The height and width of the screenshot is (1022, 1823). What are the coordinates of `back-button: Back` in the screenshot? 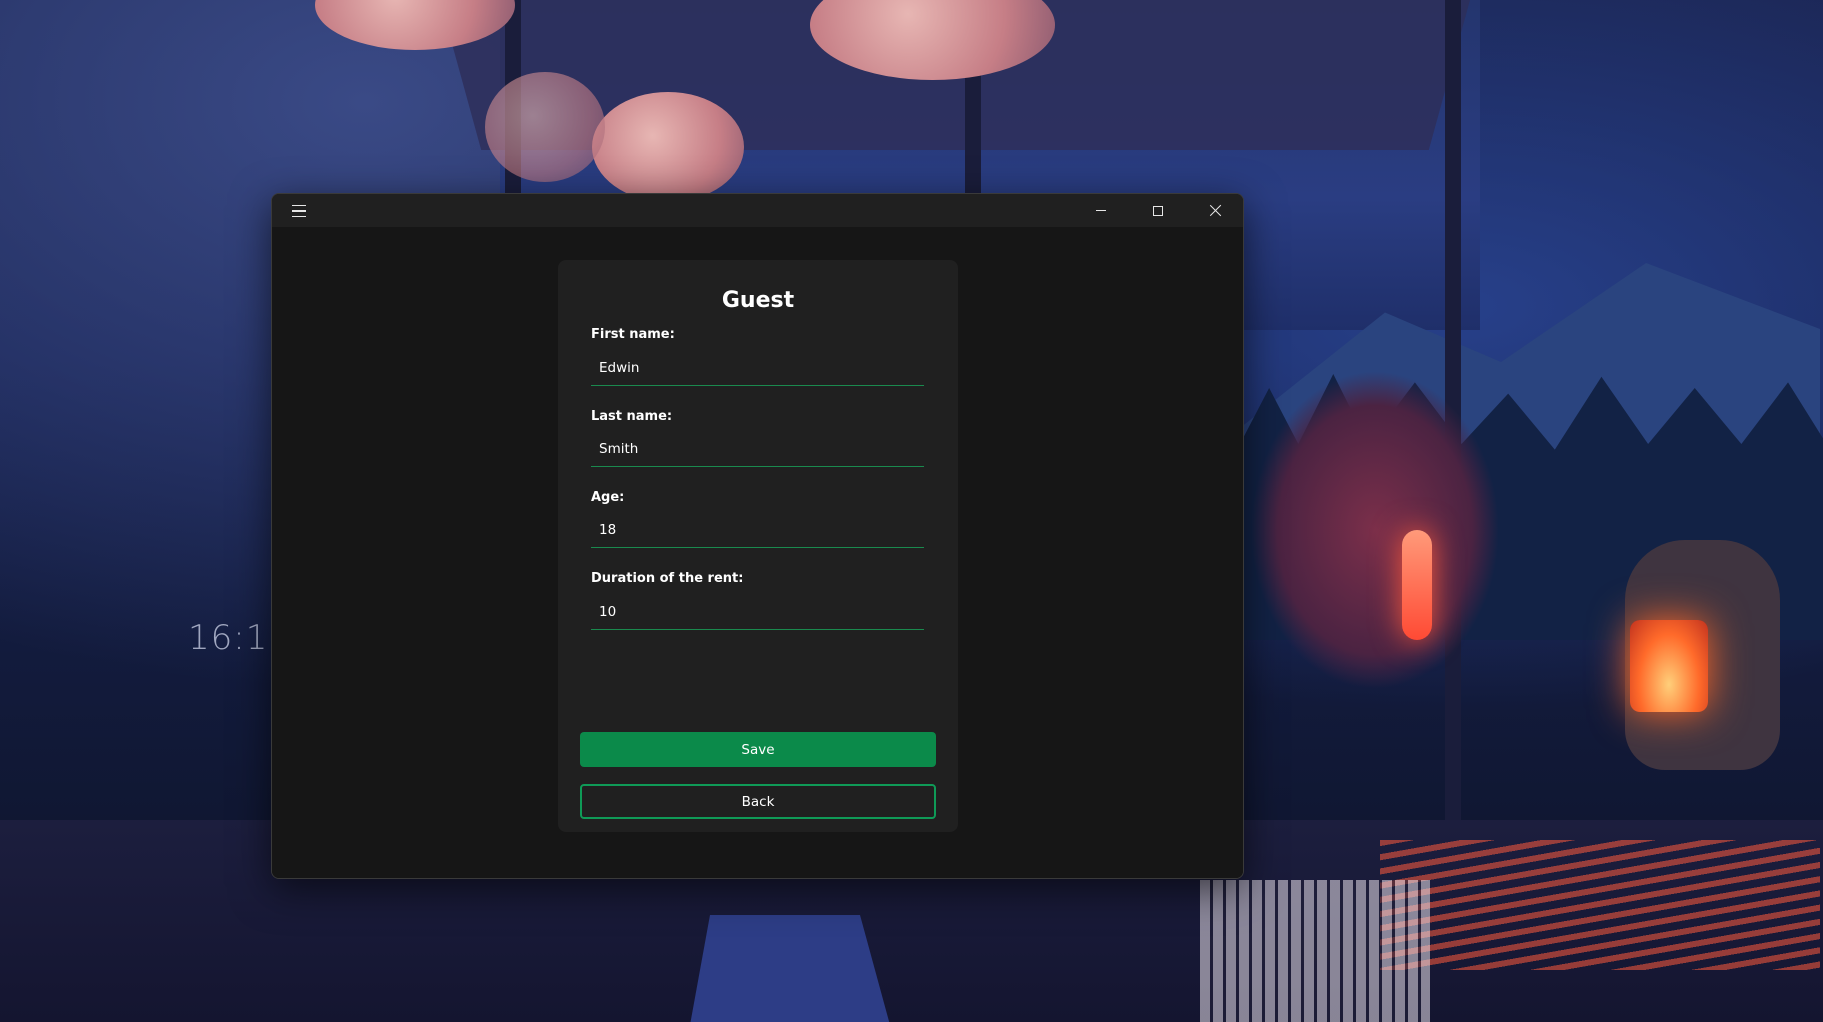 It's located at (758, 801).